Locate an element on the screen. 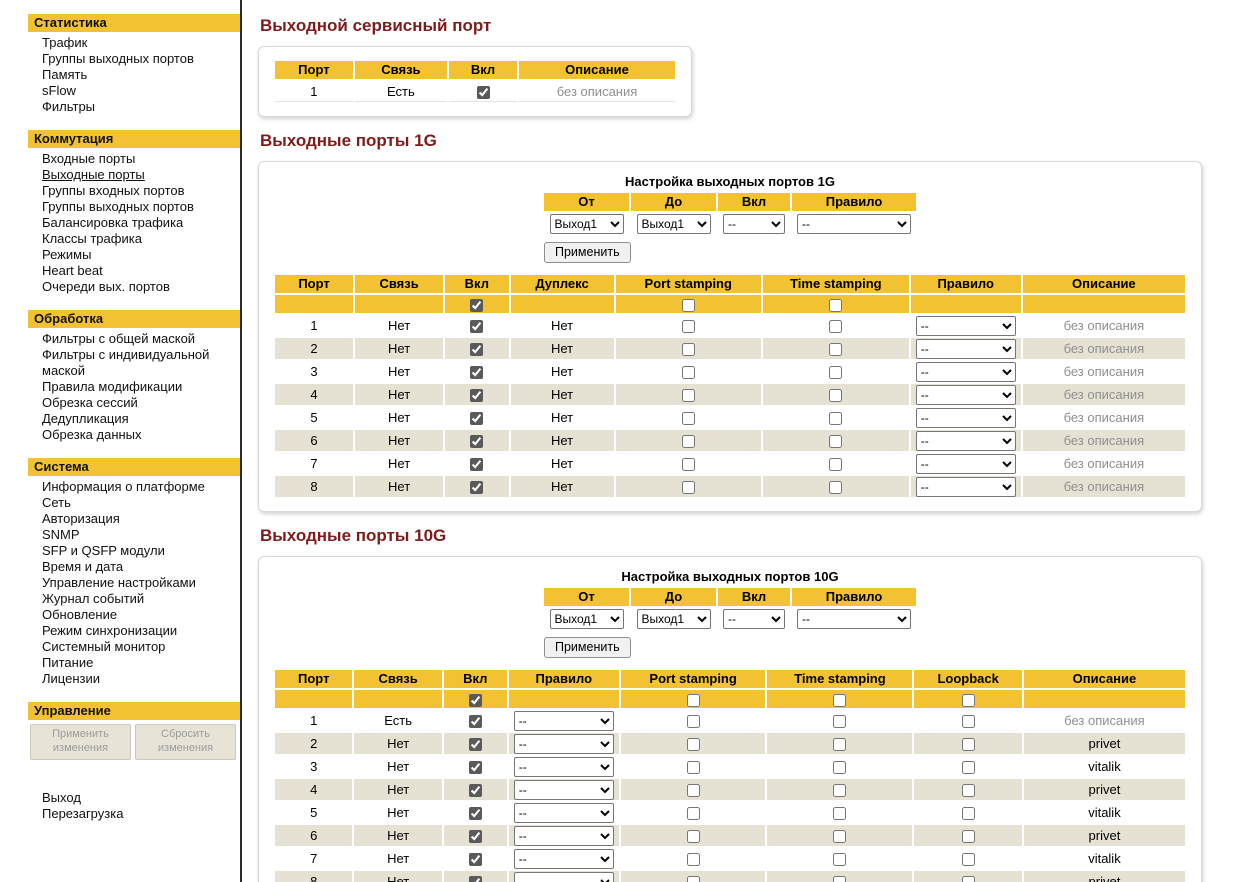 The image size is (1250, 882). sidebar-item: Классы трафика is located at coordinates (141, 239).